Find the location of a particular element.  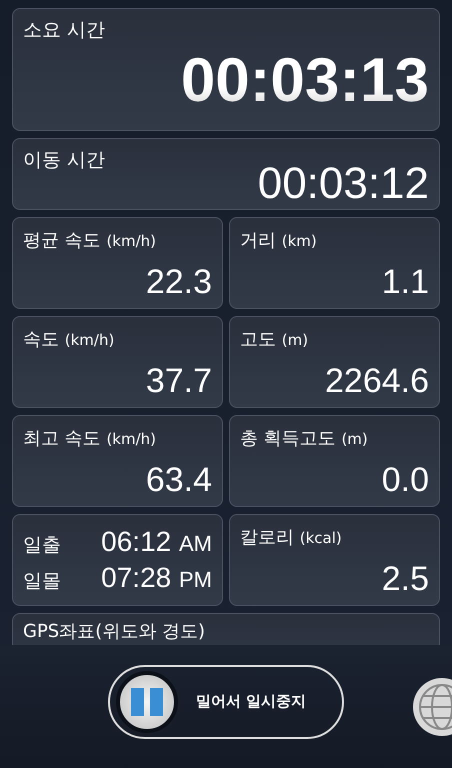

stat-label: 최고 속도 (km/h) is located at coordinates (90, 438).